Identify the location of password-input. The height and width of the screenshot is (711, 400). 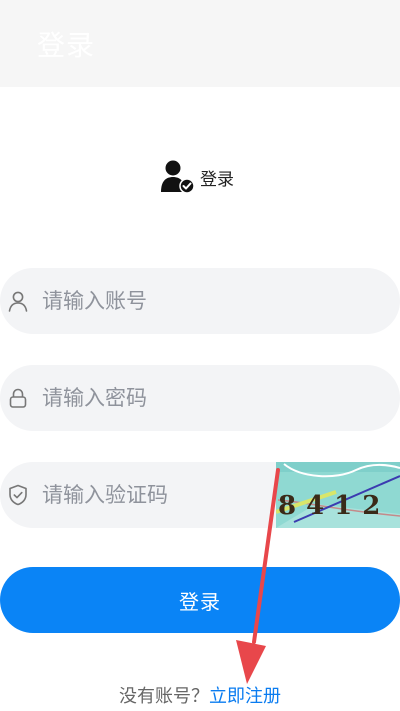
(152, 398).